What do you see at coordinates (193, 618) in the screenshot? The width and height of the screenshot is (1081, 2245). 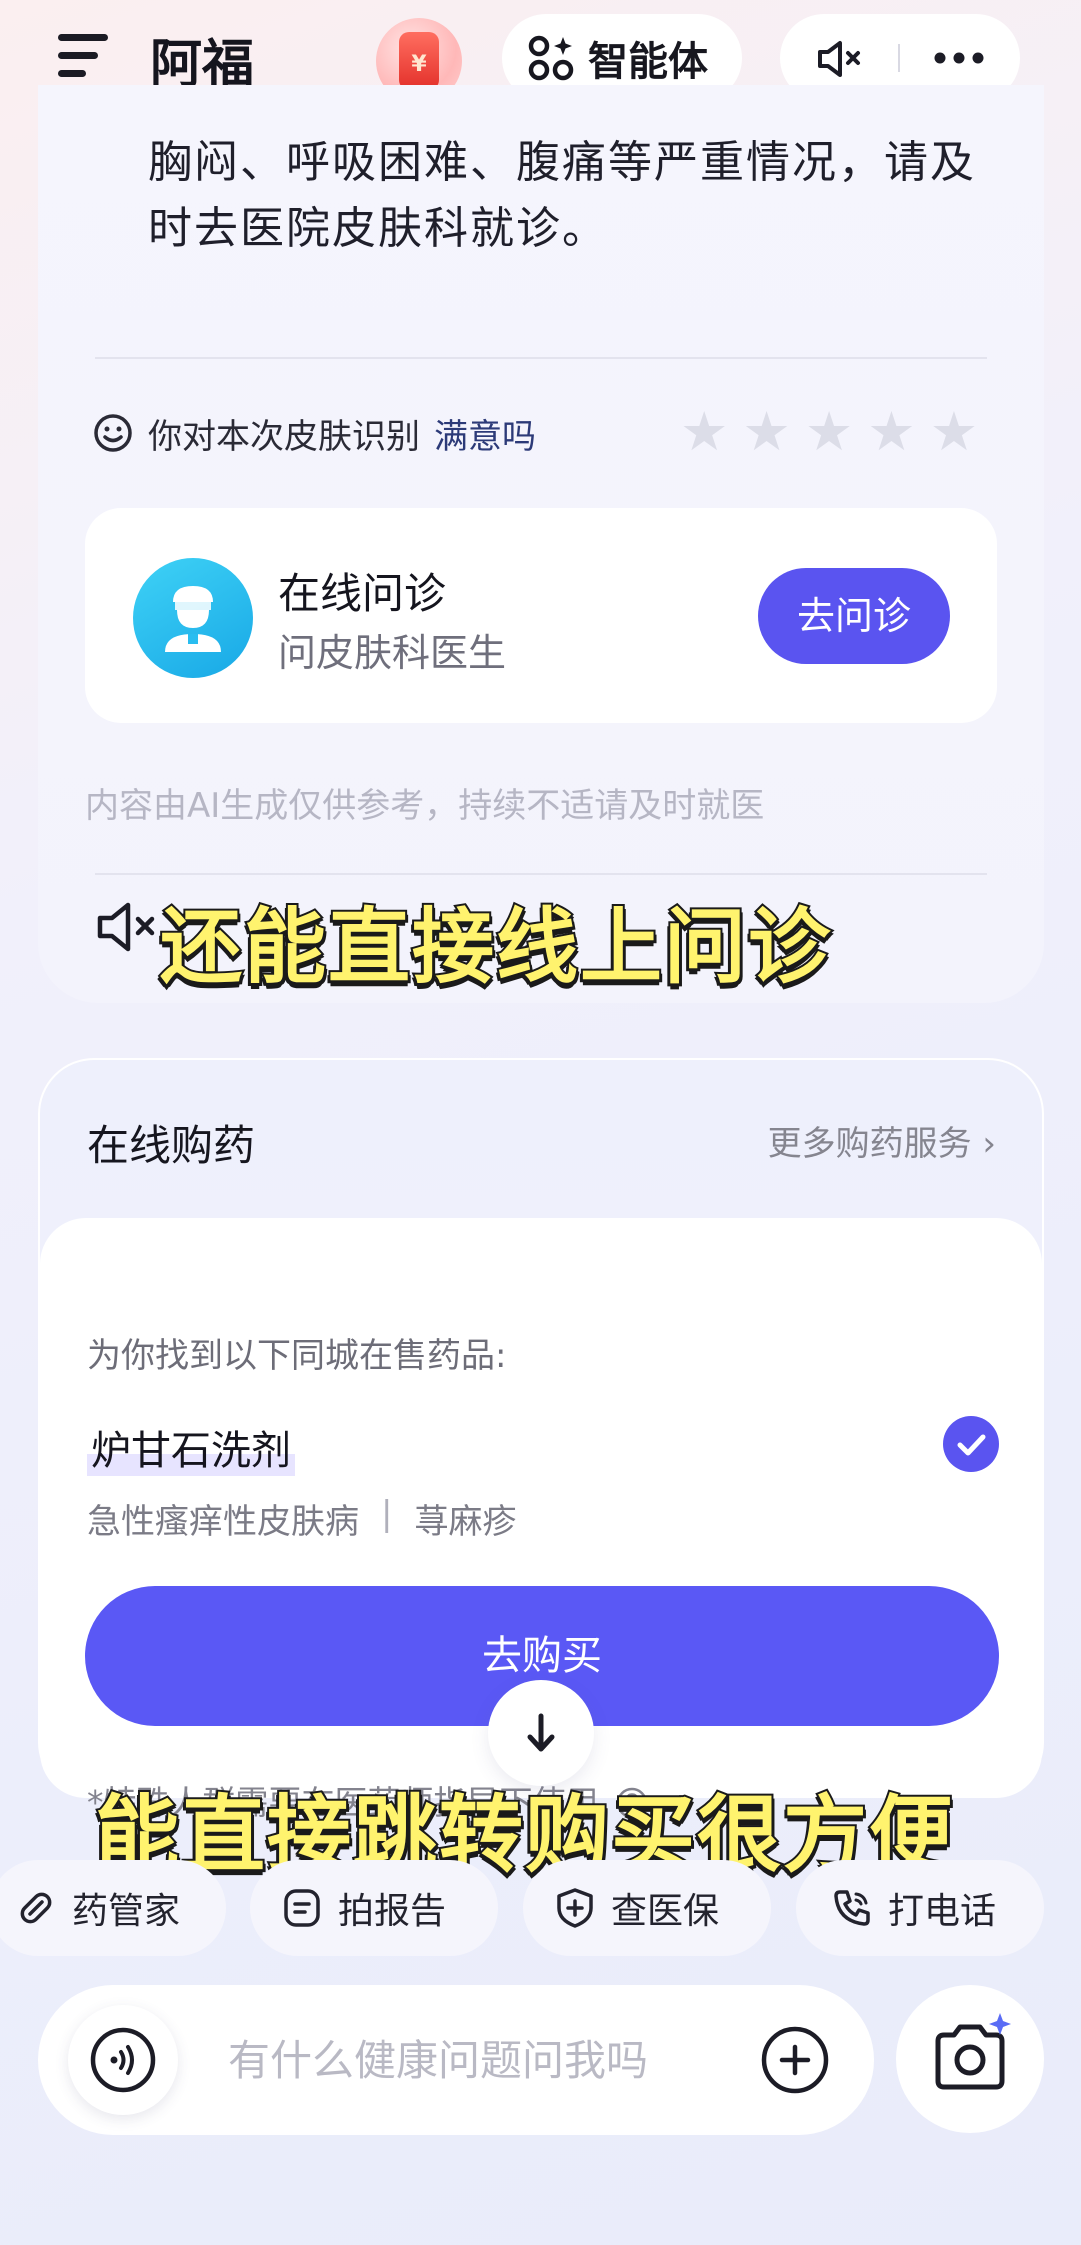 I see `doctor-icon` at bounding box center [193, 618].